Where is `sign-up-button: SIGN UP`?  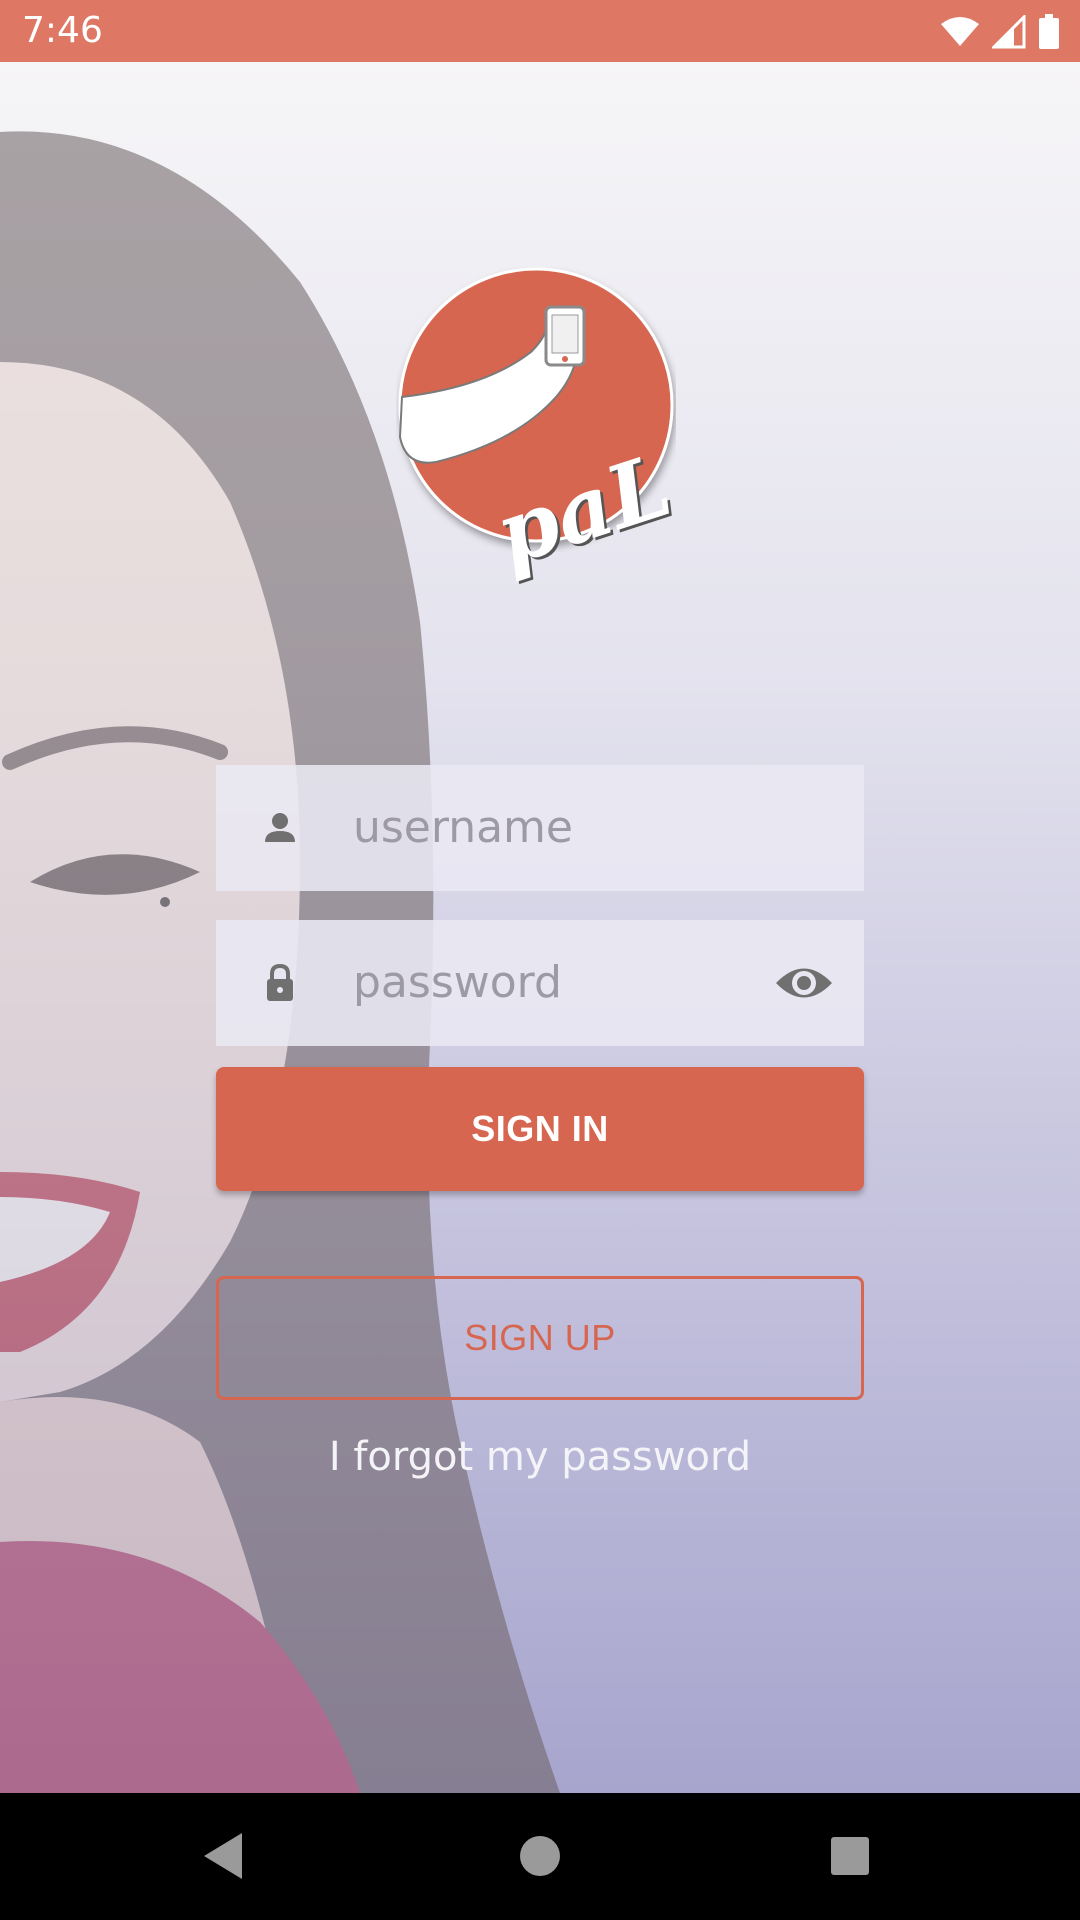
sign-up-button: SIGN UP is located at coordinates (540, 1338).